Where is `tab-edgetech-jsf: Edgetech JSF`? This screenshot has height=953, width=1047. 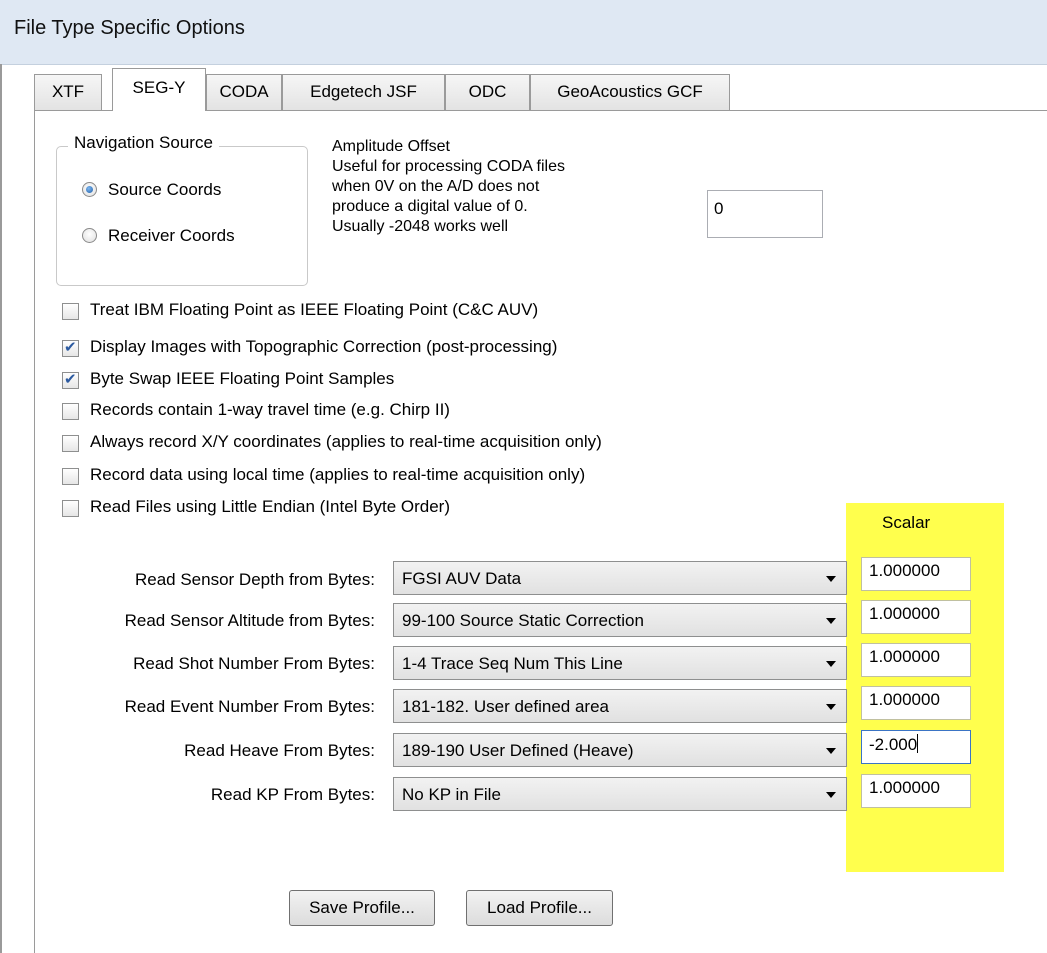
tab-edgetech-jsf: Edgetech JSF is located at coordinates (363, 92).